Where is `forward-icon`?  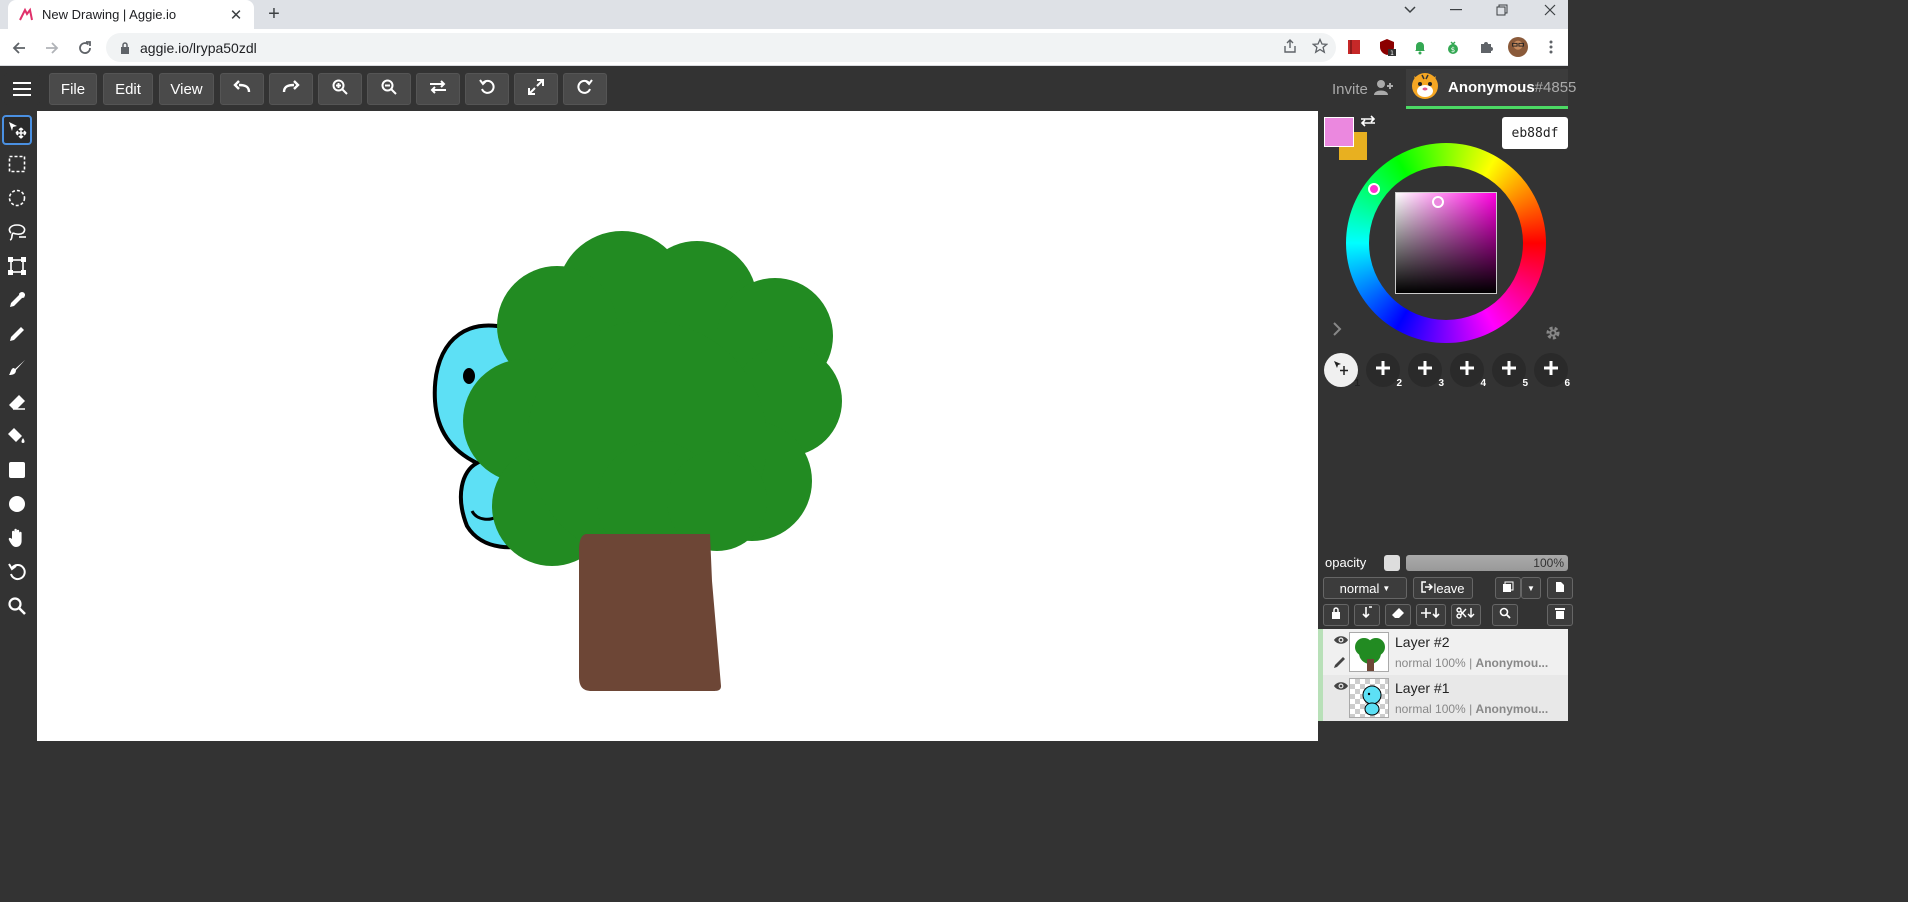
forward-icon is located at coordinates (52, 48).